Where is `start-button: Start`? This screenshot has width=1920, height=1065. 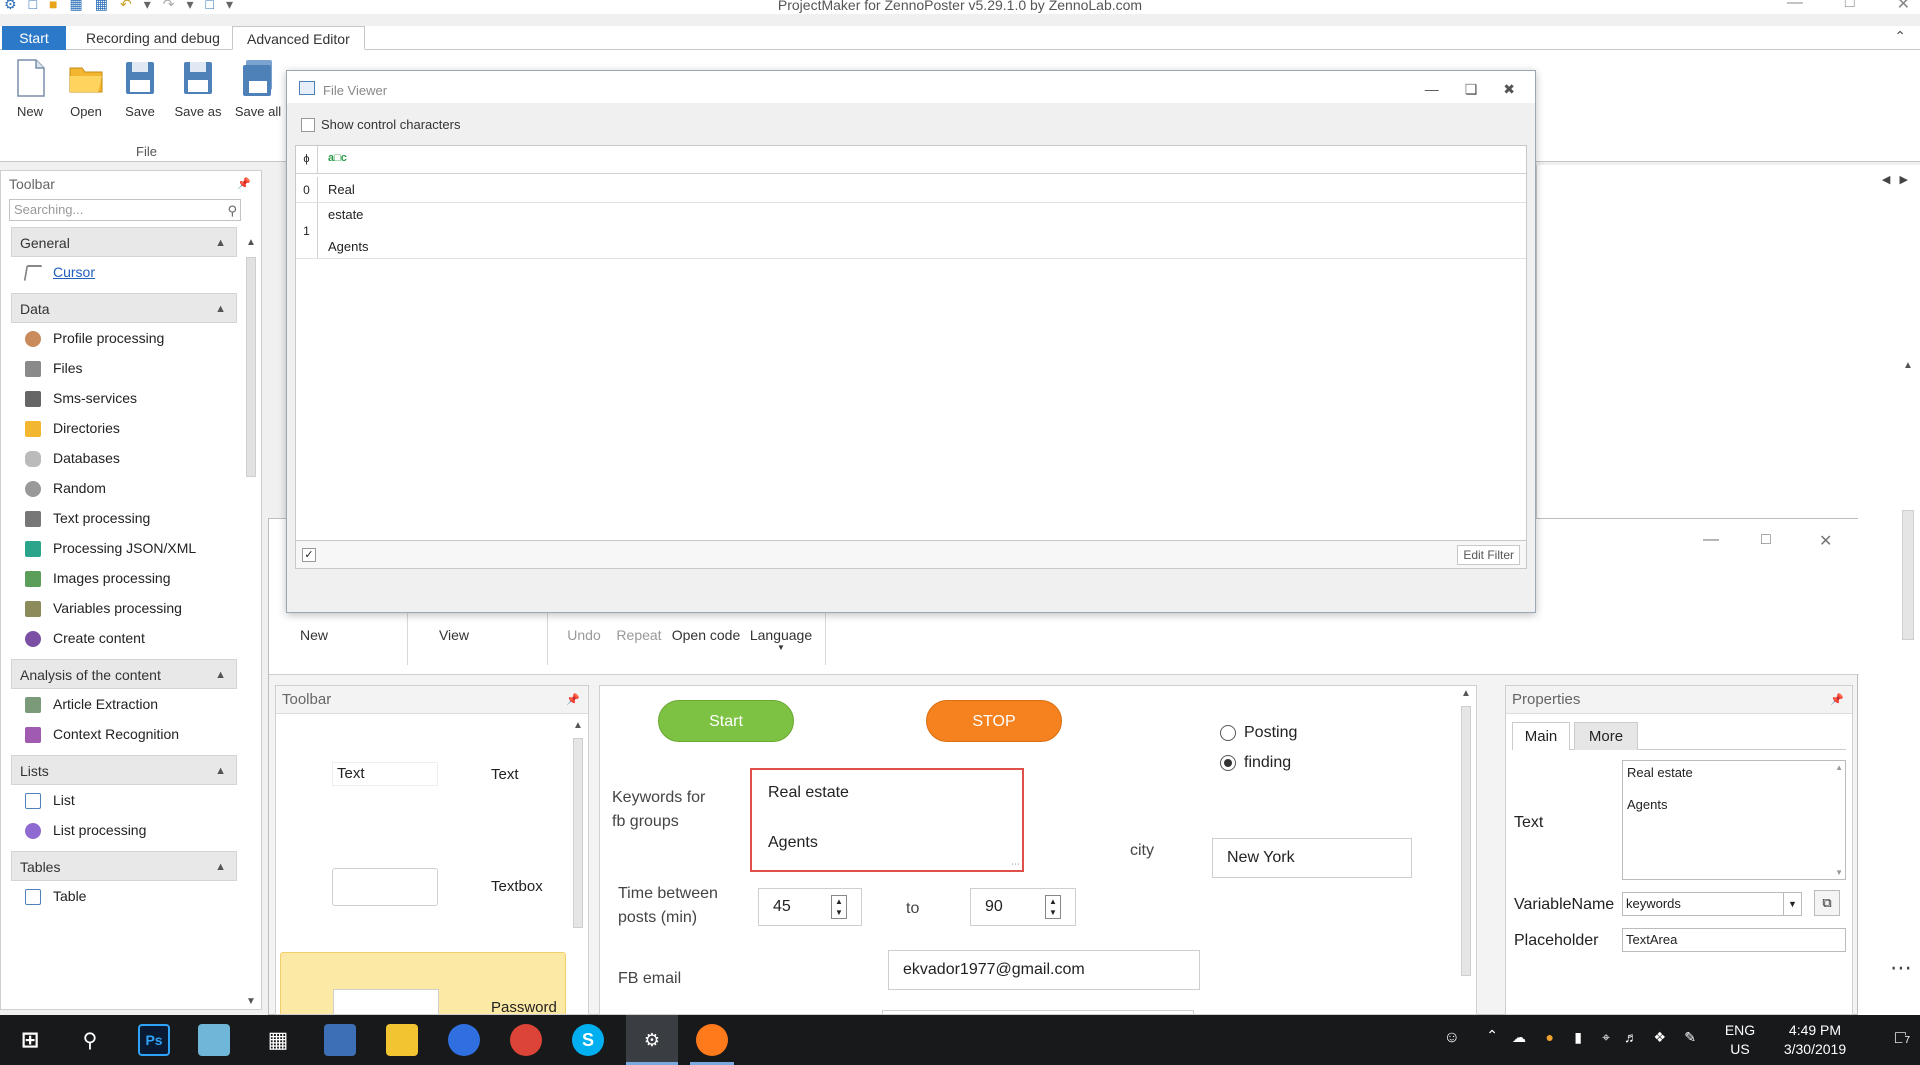
start-button: Start is located at coordinates (726, 721).